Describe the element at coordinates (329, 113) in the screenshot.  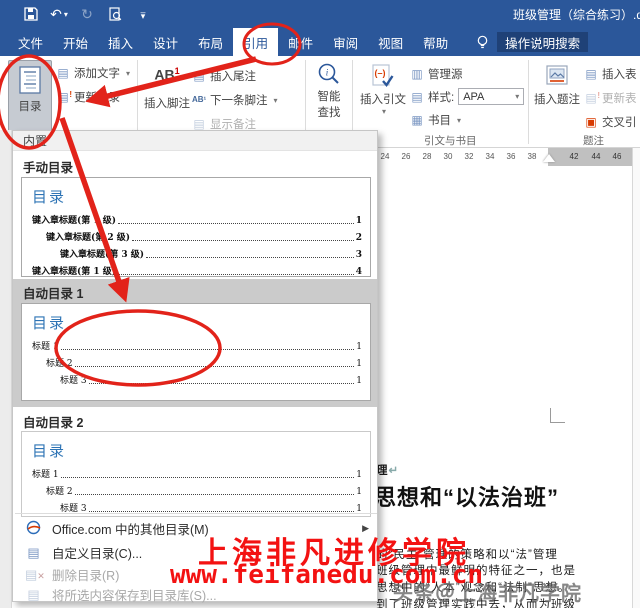
I see `smart-lookup-label2: 查找` at that location.